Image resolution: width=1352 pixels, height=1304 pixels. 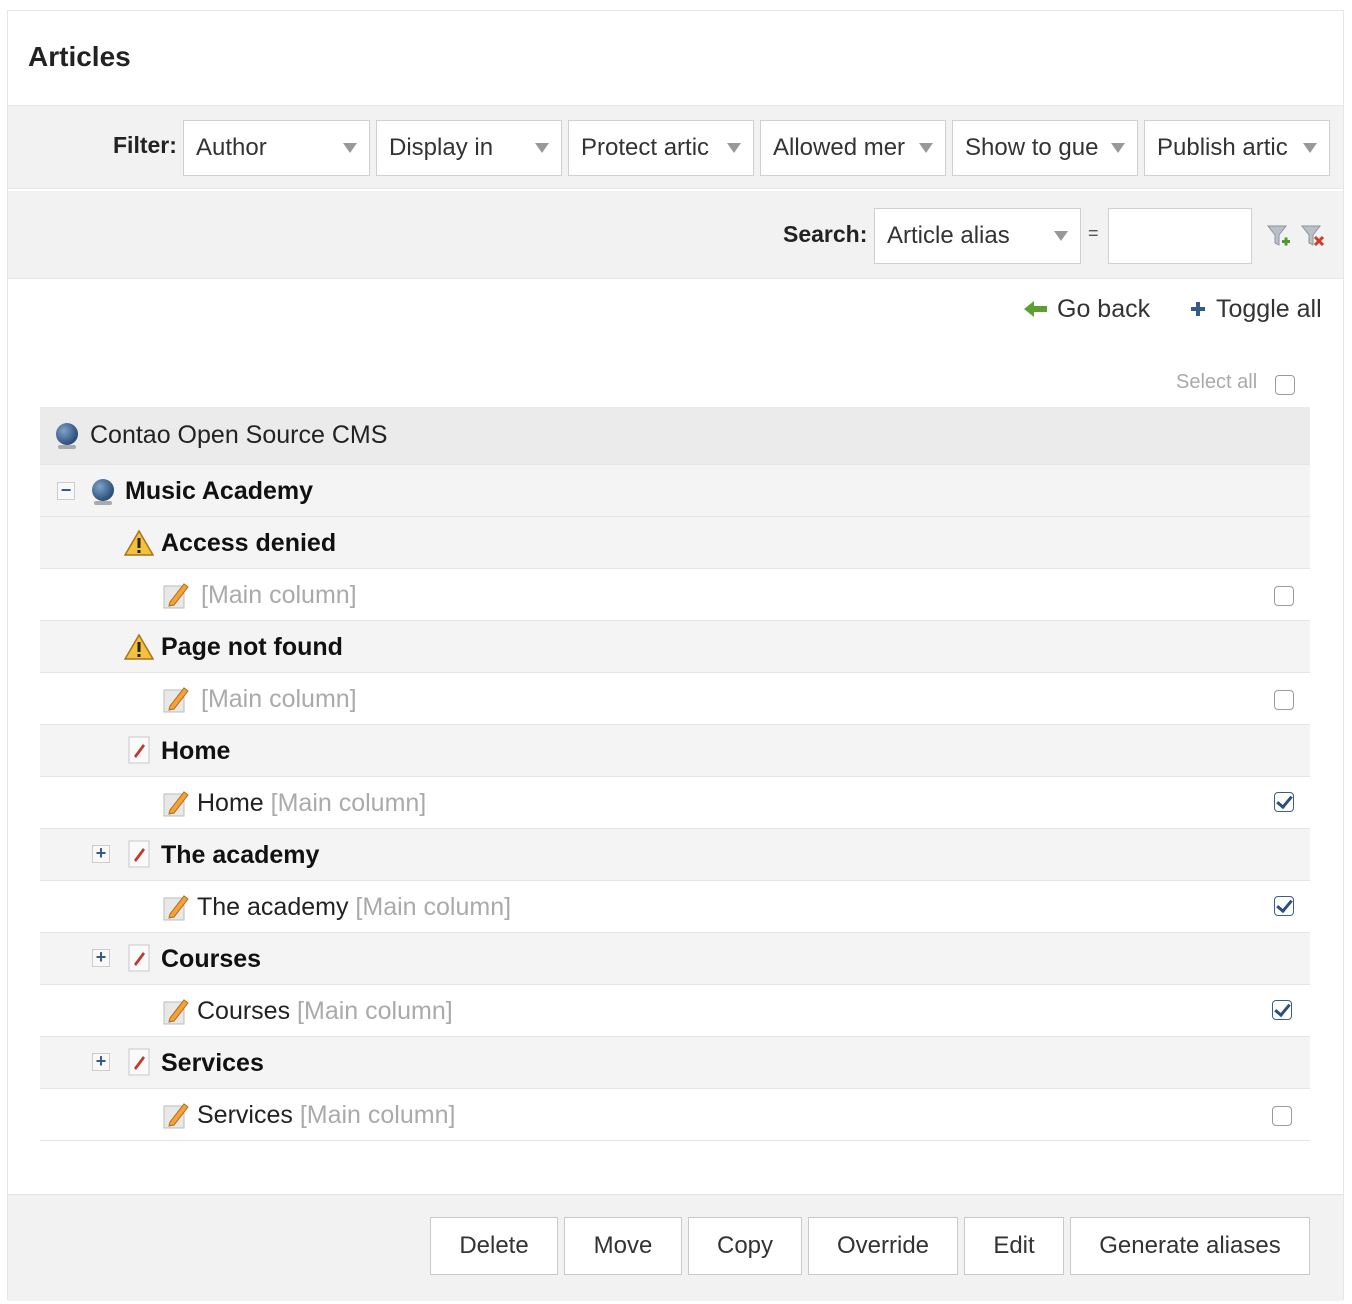 I want to click on tree-article-row: Services [Main column], so click(x=675, y=1115).